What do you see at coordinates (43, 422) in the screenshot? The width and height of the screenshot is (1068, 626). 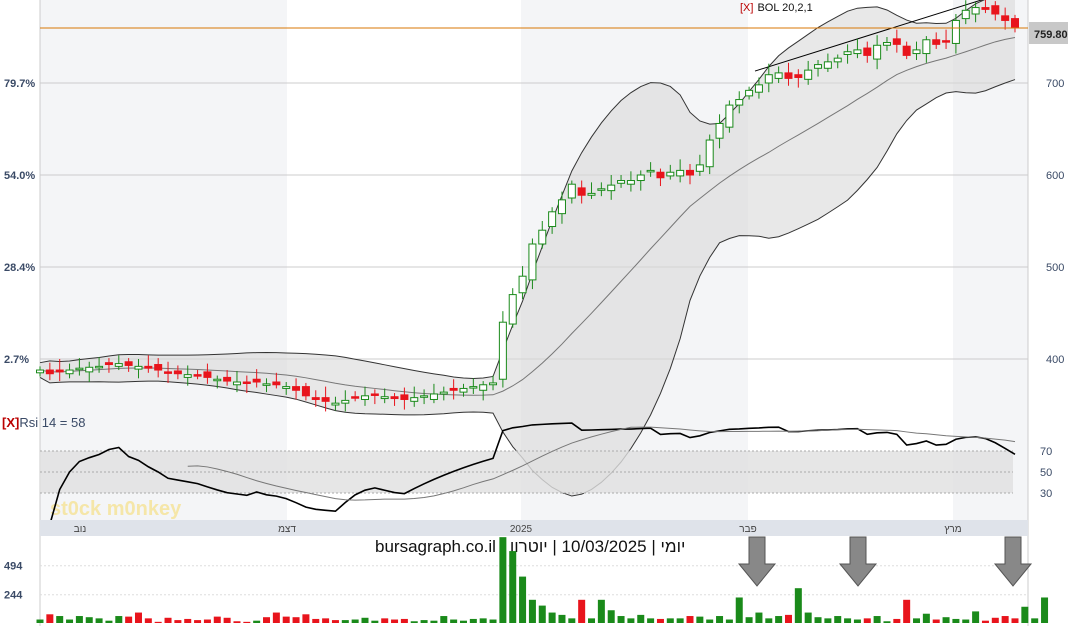 I see `rsi-label: [X]Rsi 14 = 58` at bounding box center [43, 422].